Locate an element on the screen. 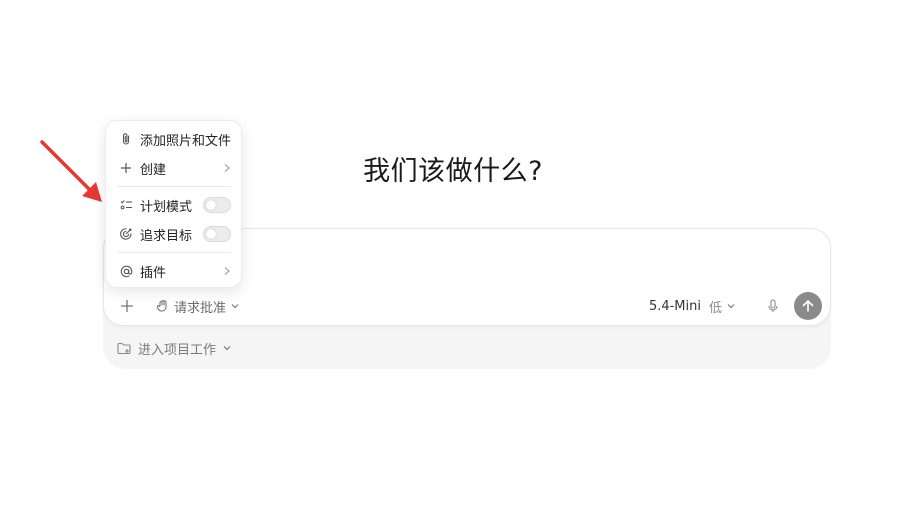  target-icon is located at coordinates (126, 234).